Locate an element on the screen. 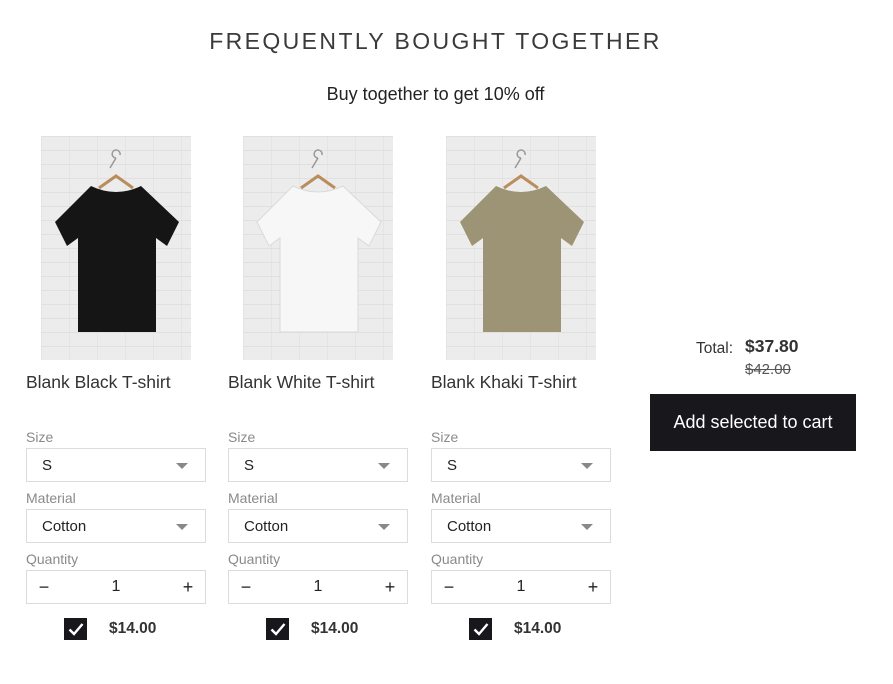 Image resolution: width=893 pixels, height=684 pixels. white-tshirt-photo is located at coordinates (318, 248).